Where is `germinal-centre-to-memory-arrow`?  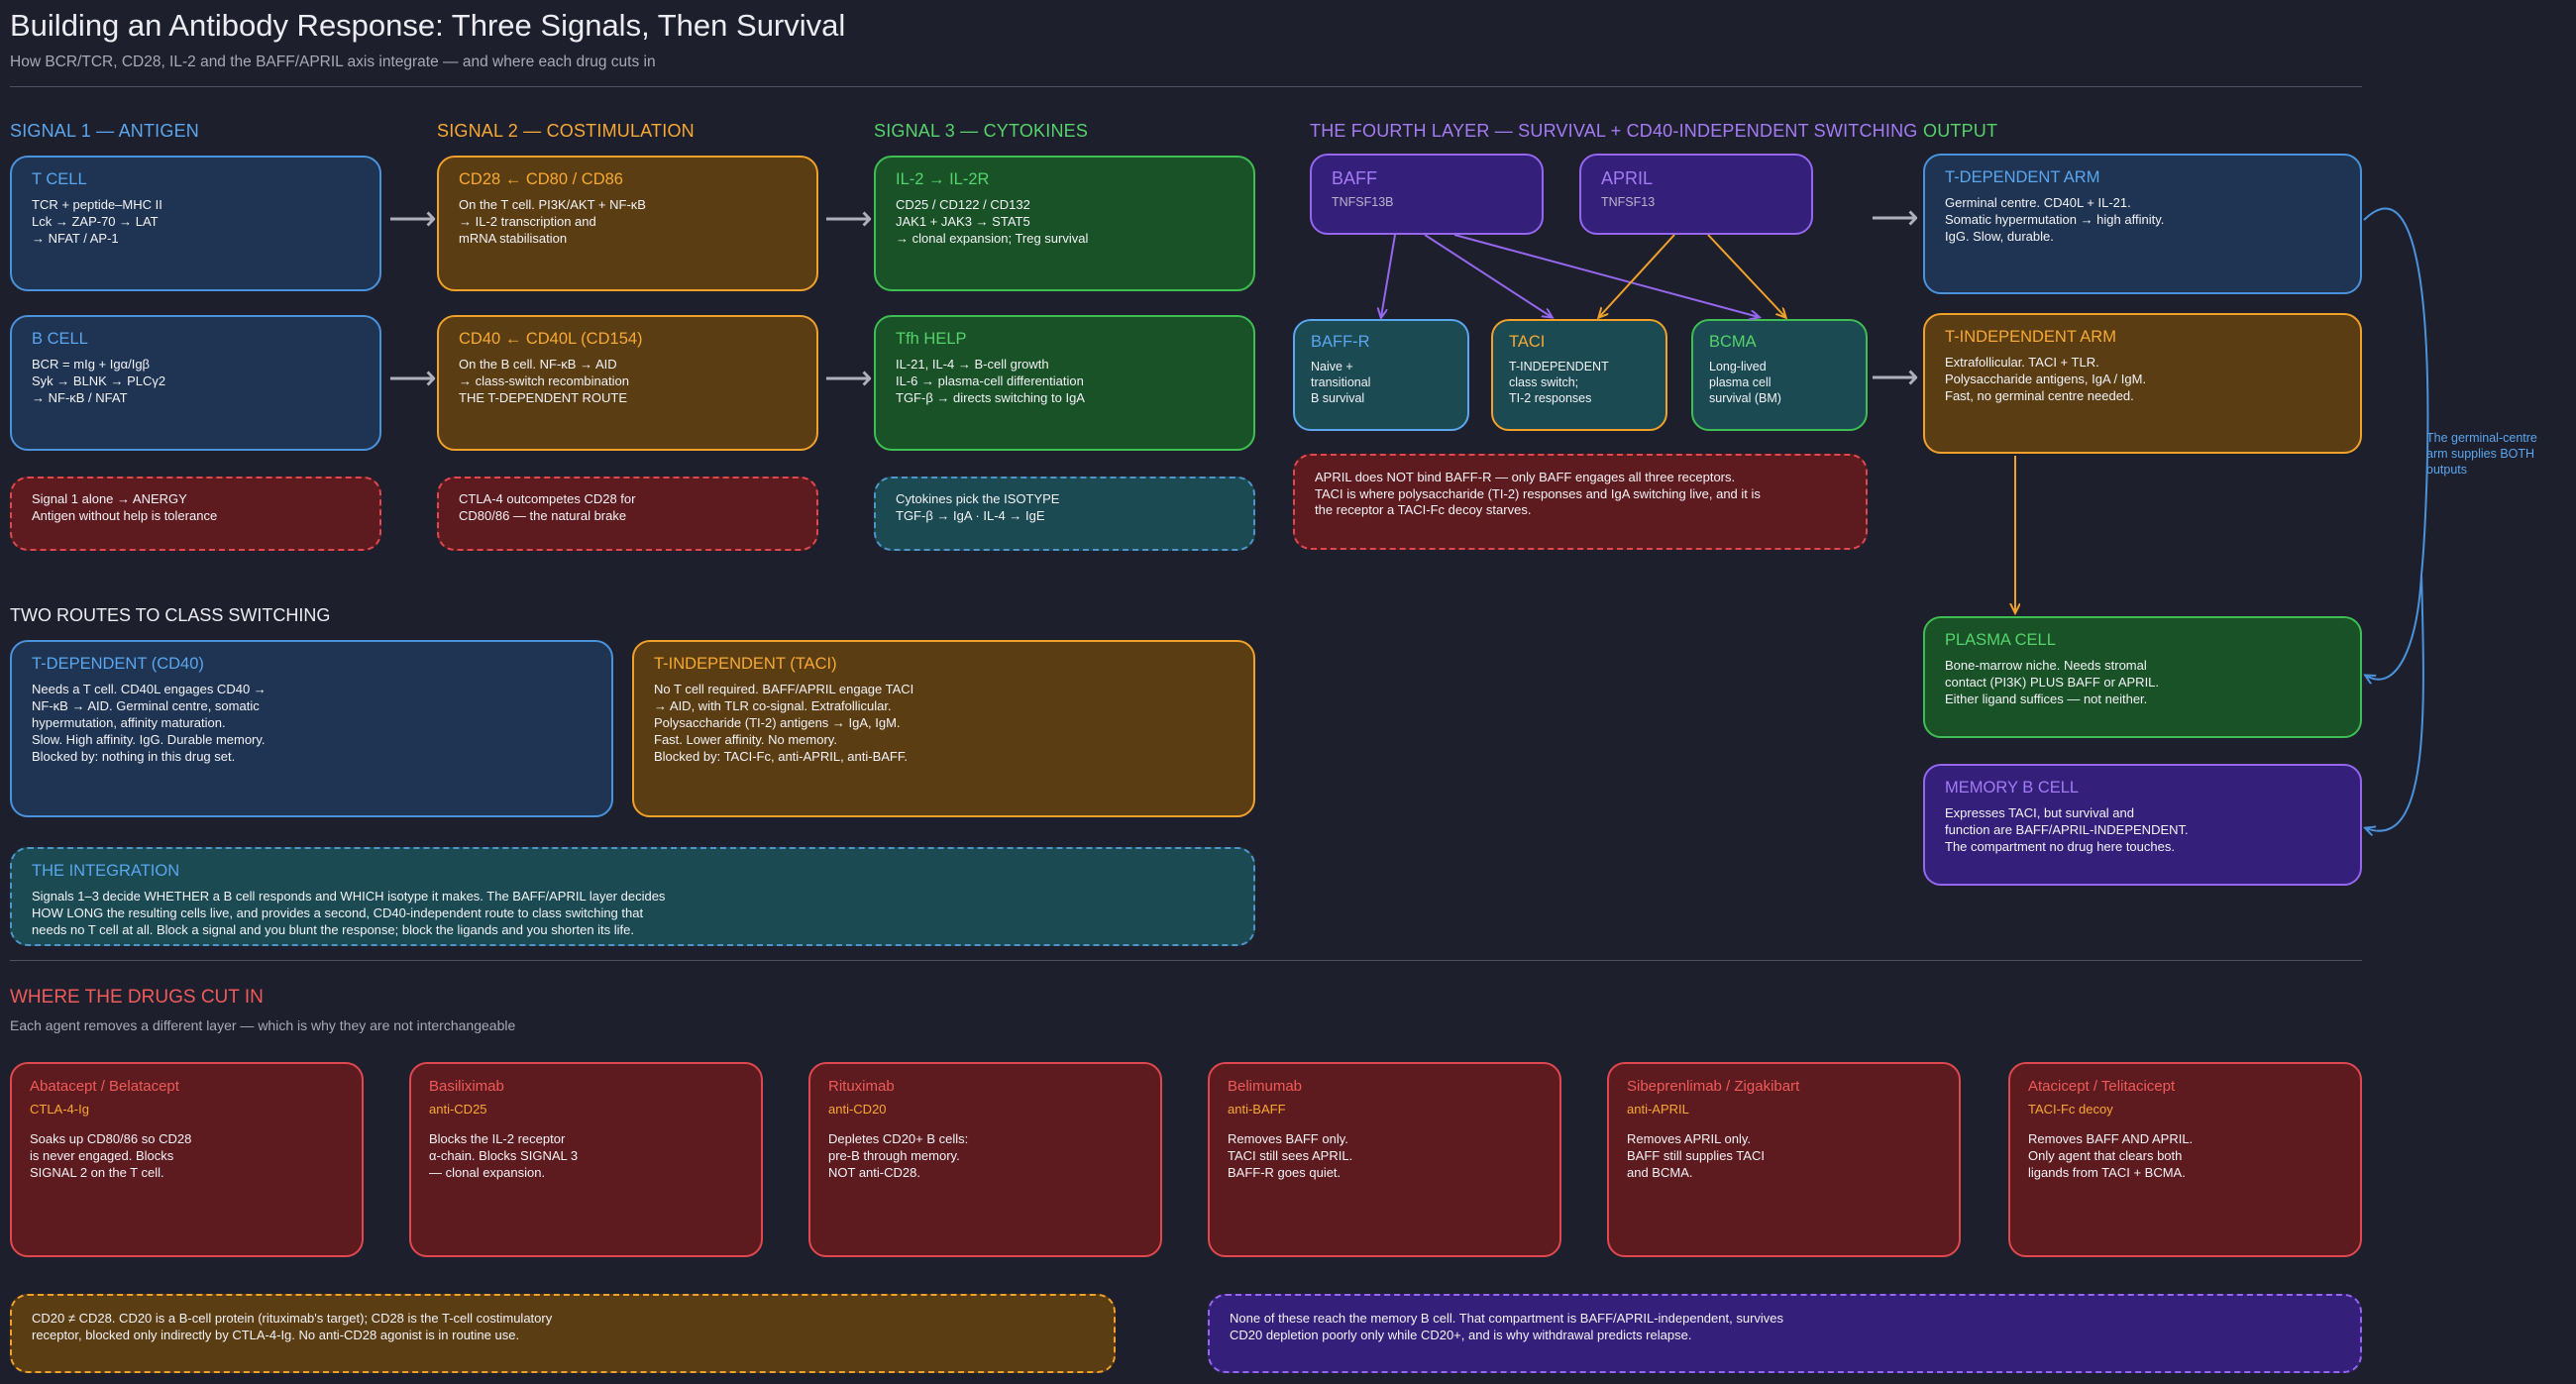
germinal-centre-to-memory-arrow is located at coordinates (2395, 702).